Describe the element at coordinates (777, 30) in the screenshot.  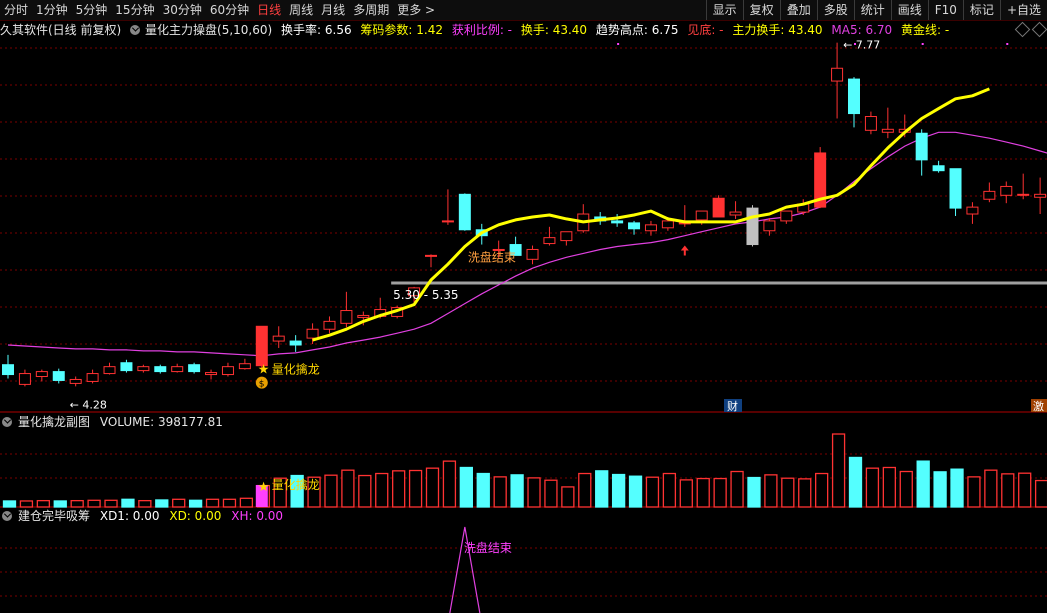
I see `main-turnover: 主力换手: 43.40` at that location.